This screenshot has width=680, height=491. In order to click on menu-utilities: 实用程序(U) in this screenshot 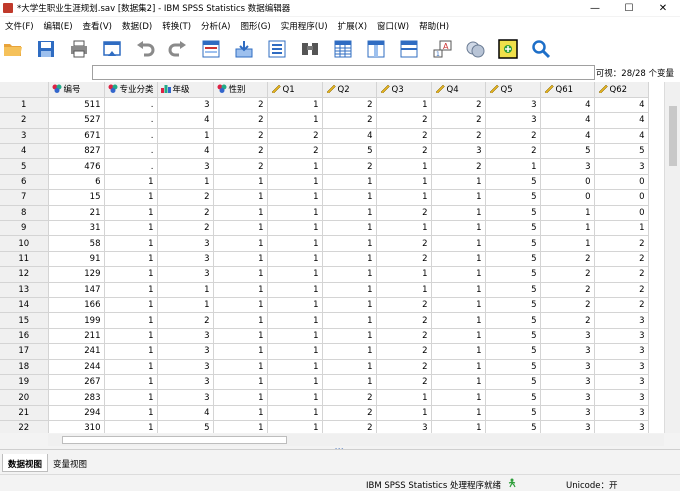, I will do `click(304, 26)`.